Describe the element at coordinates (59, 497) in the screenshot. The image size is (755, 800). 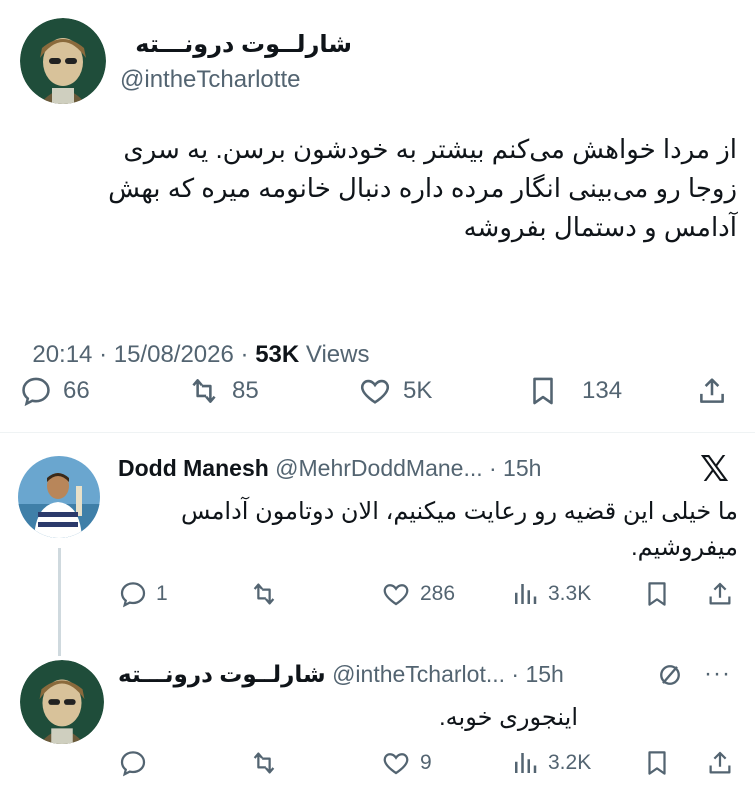
I see `reply-avatar` at that location.